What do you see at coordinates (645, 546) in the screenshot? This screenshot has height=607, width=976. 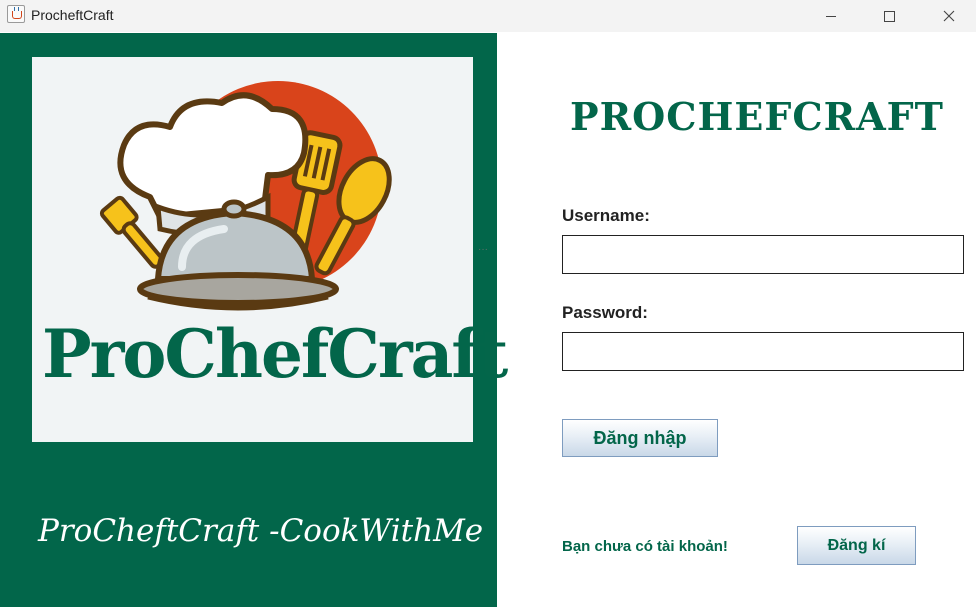 I see `no-account-text: Bạn chưa có tài khoản!` at bounding box center [645, 546].